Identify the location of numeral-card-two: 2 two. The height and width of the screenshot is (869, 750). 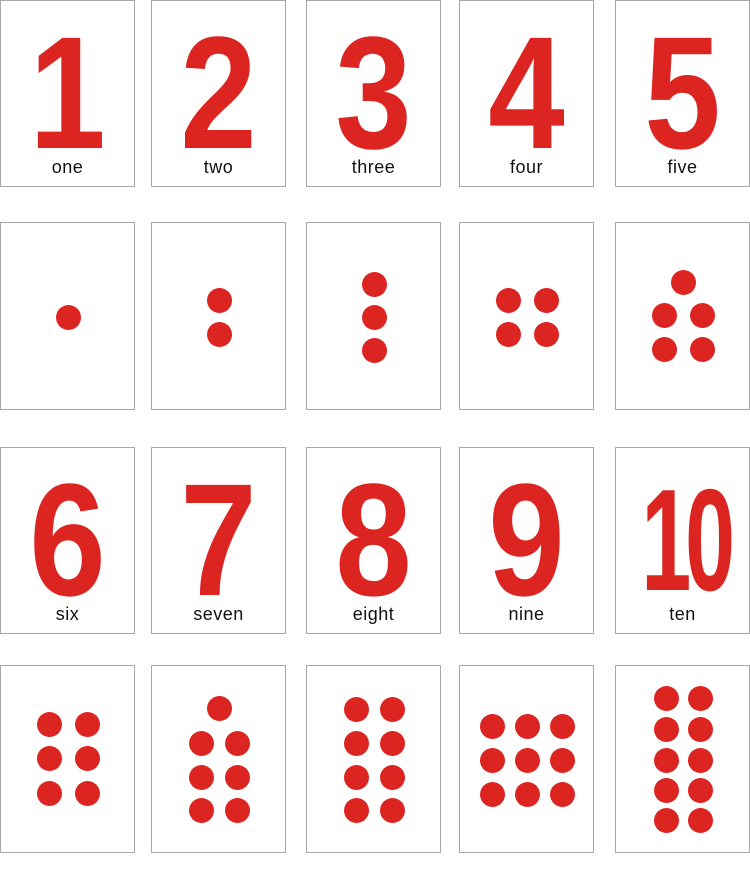
(218, 93).